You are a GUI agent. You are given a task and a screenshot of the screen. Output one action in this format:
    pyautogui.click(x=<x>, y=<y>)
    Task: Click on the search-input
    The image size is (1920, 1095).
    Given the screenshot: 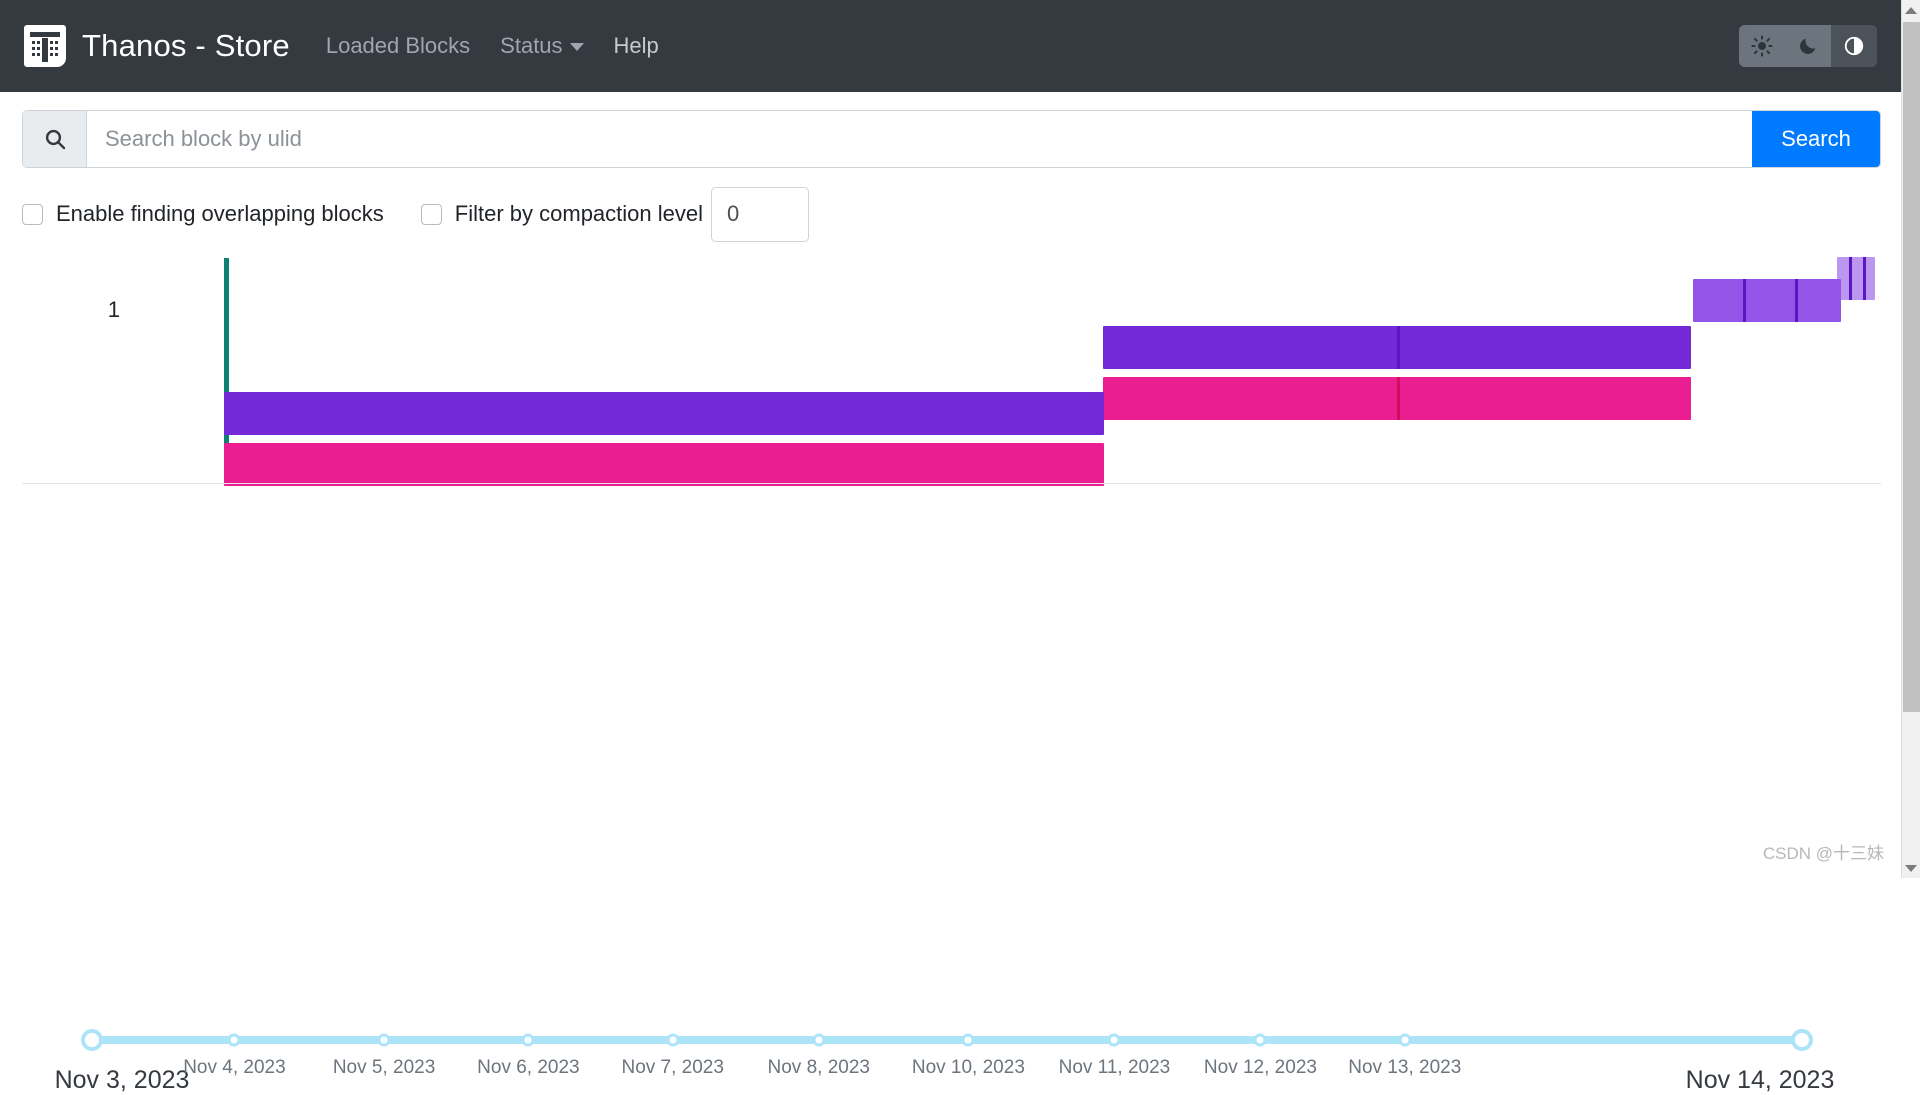 What is the action you would take?
    pyautogui.click(x=919, y=139)
    